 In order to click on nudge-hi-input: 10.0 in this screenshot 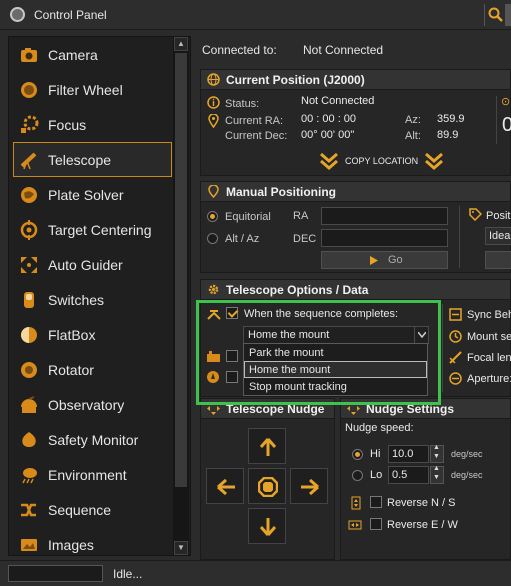, I will do `click(408, 454)`.